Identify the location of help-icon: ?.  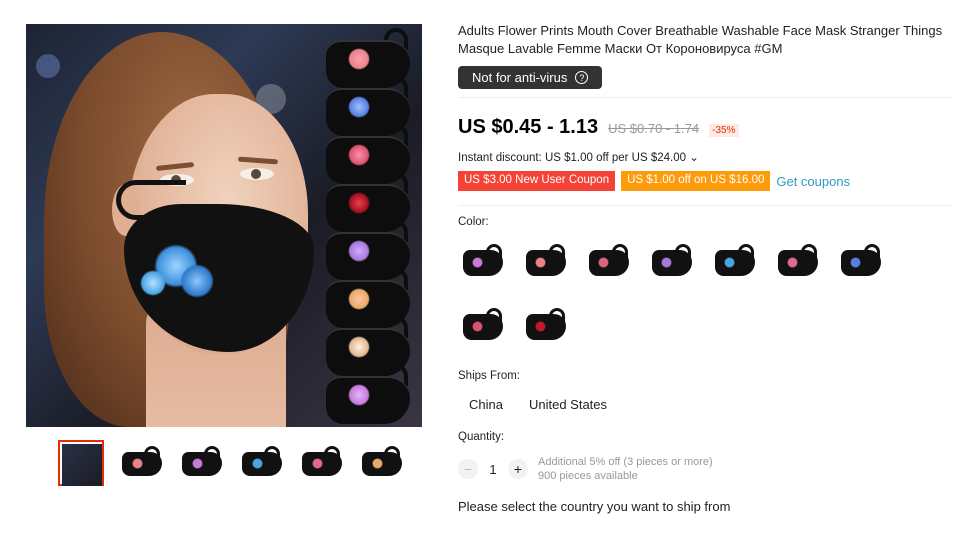
(582, 77).